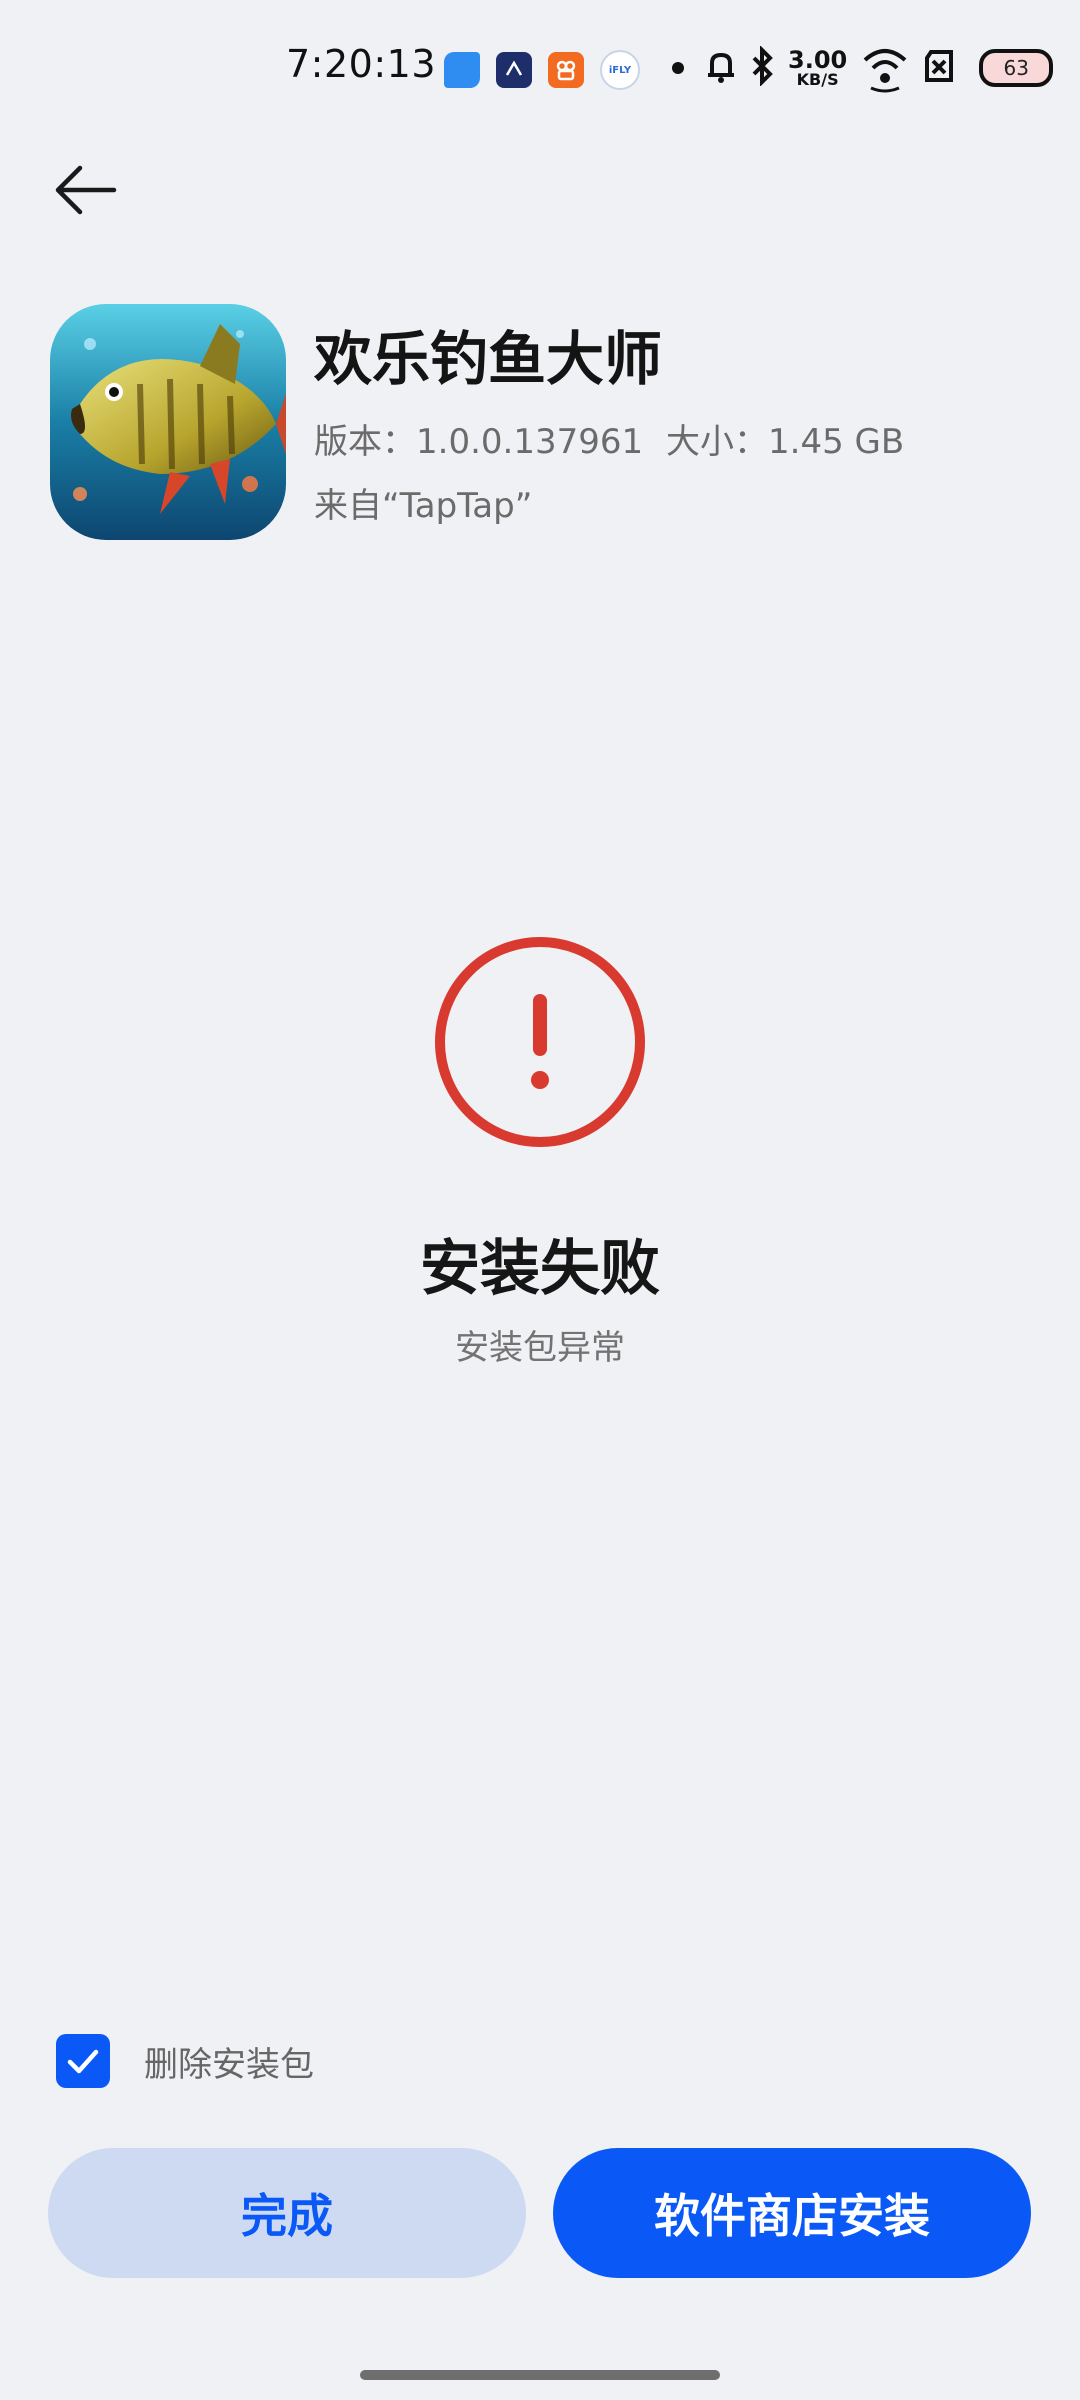  I want to click on app-source: 来自“TapTap”, so click(423, 506).